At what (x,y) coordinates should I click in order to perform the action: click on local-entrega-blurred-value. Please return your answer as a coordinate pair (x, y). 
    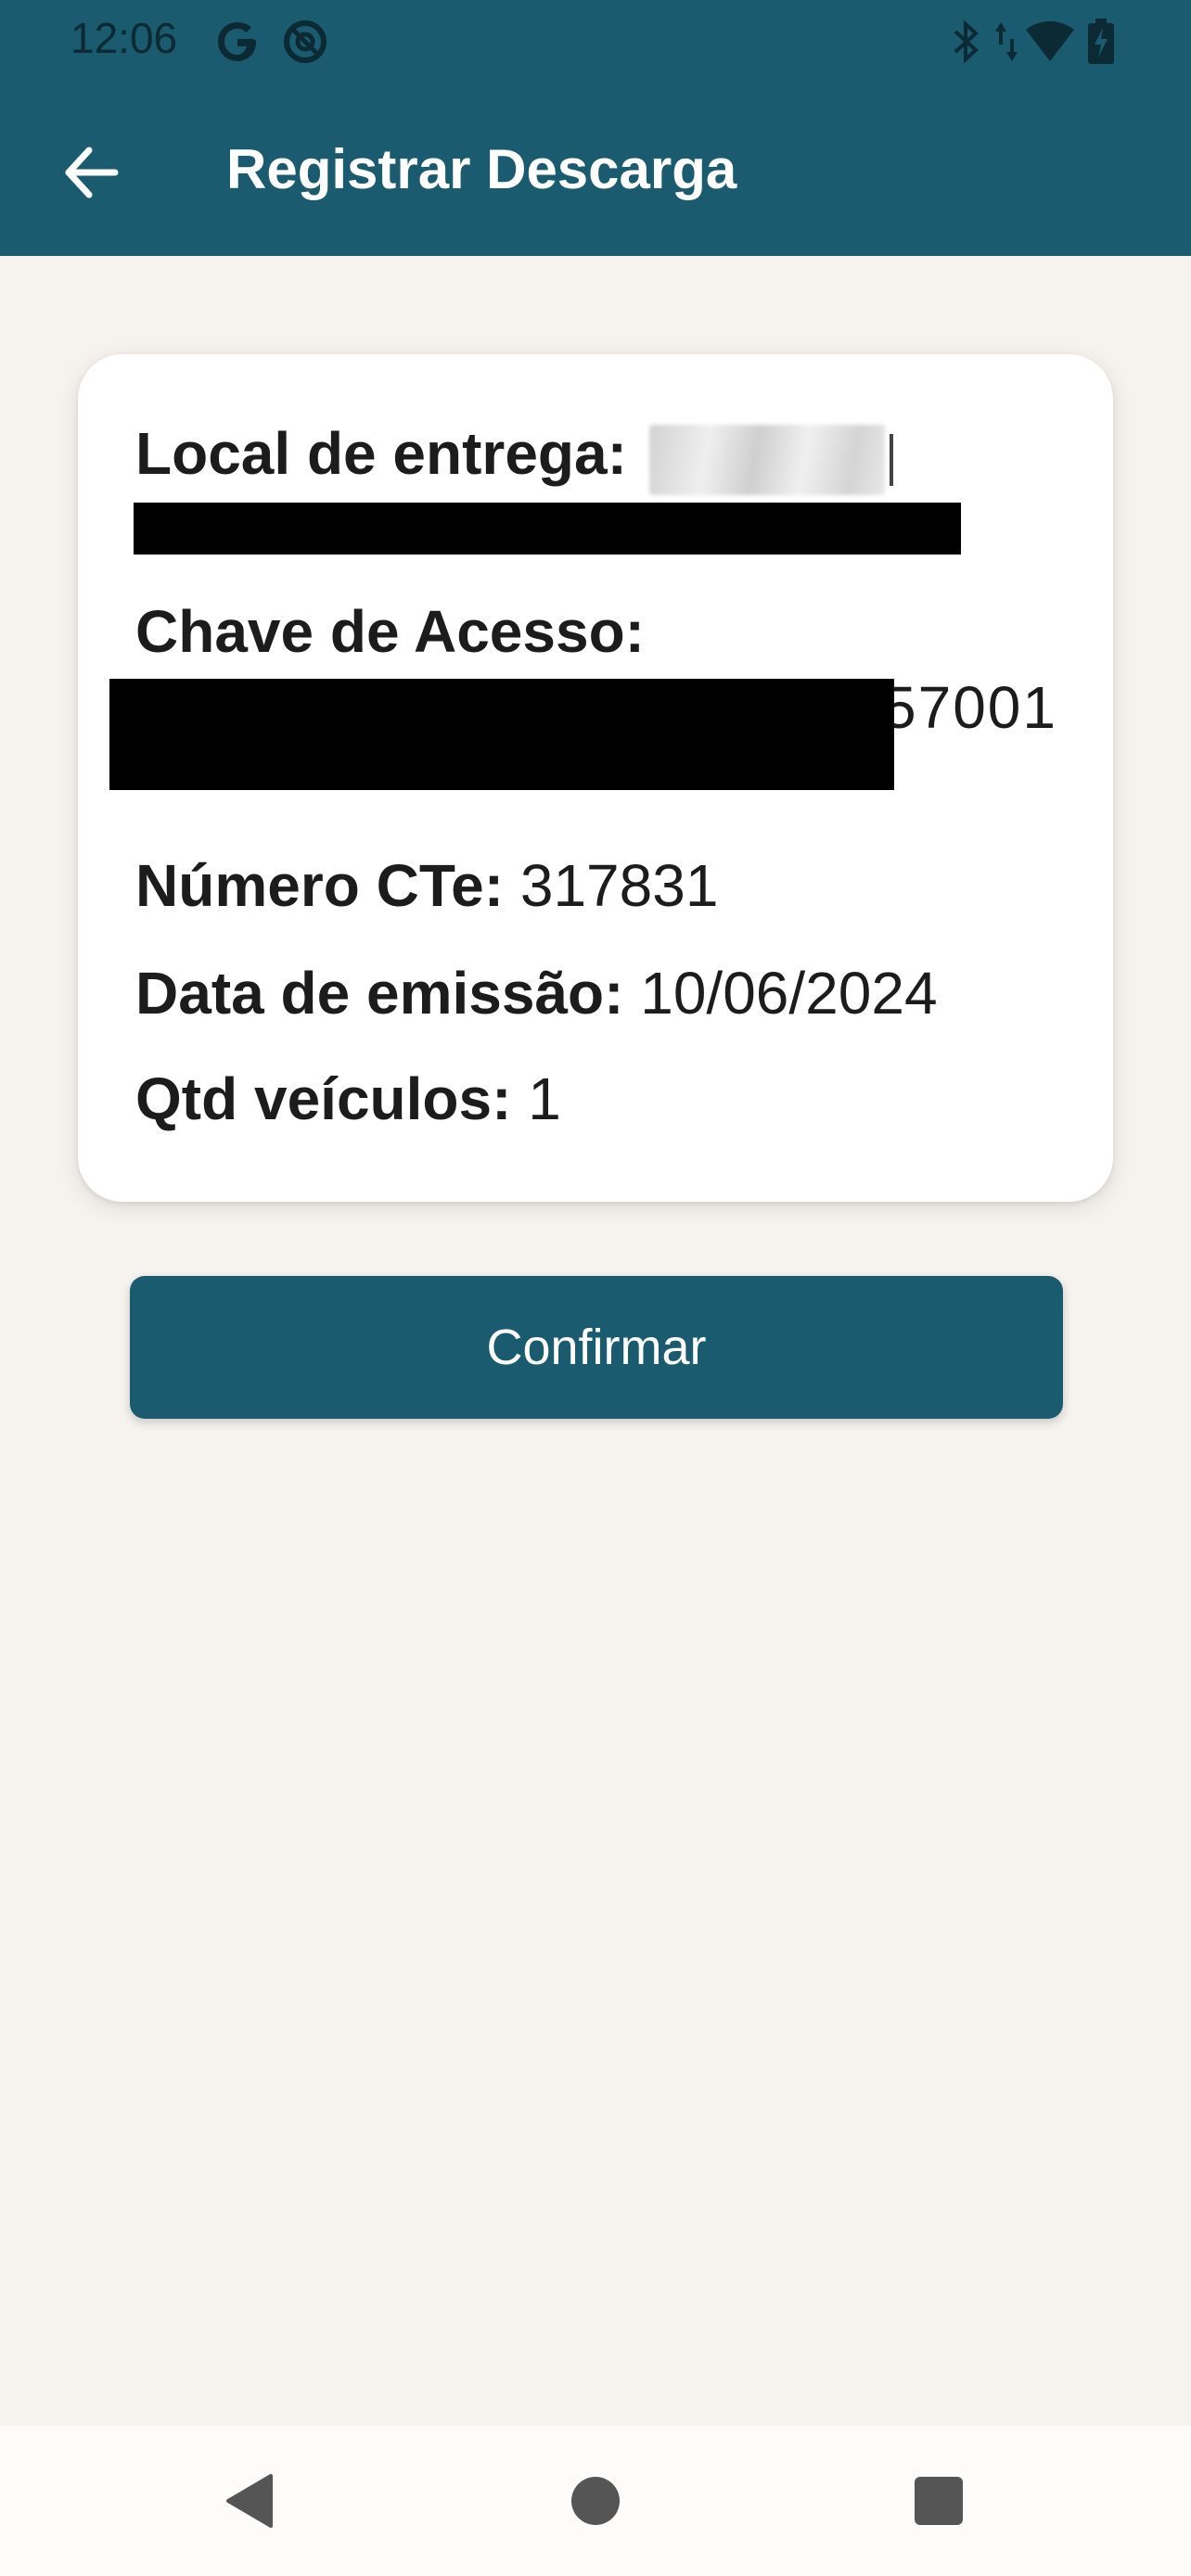
    Looking at the image, I should click on (767, 460).